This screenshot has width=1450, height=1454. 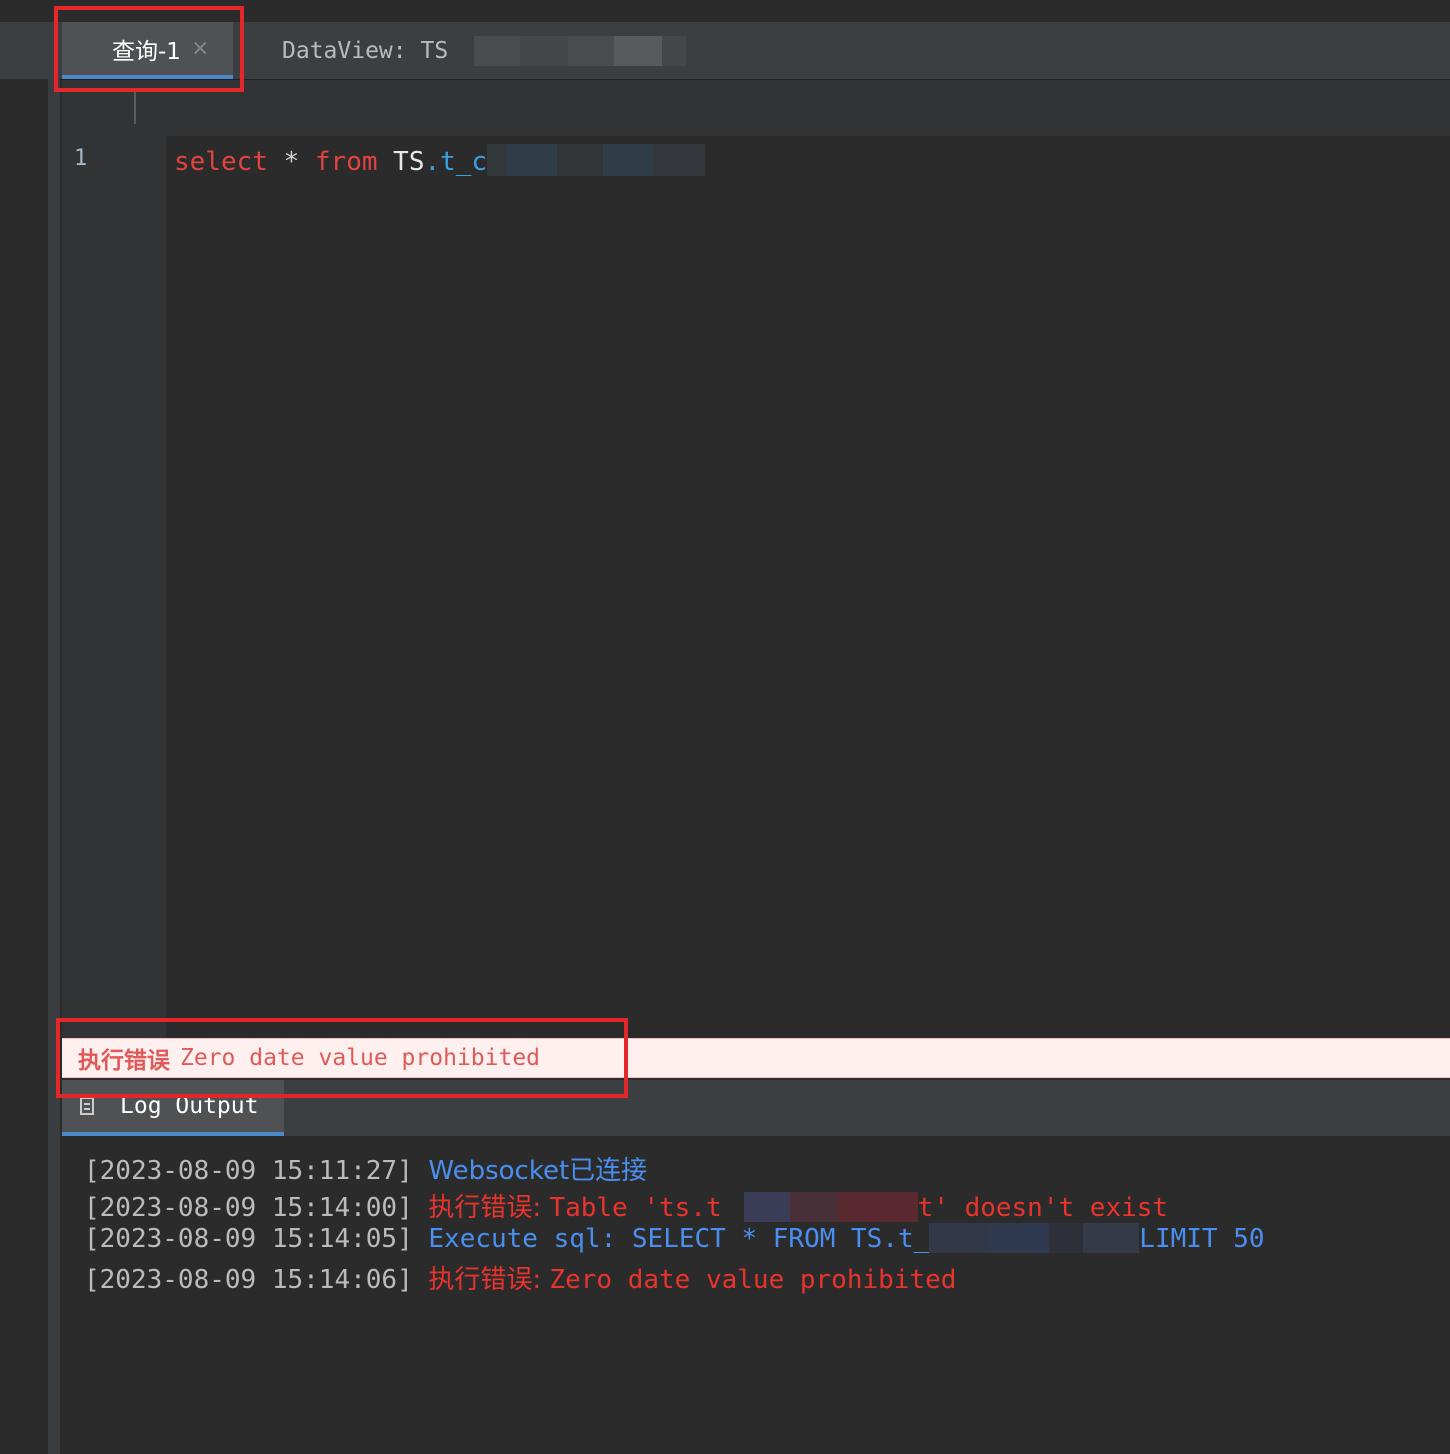 What do you see at coordinates (635, 1208) in the screenshot?
I see `log-message: Table 'ts.t` at bounding box center [635, 1208].